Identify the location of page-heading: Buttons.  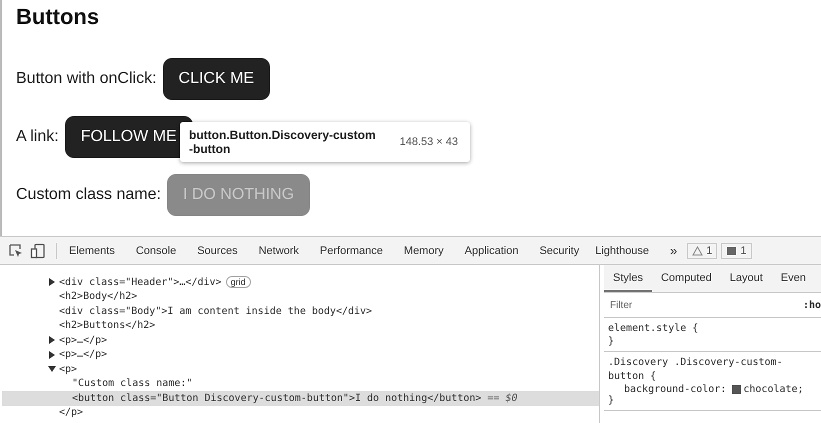
(58, 17).